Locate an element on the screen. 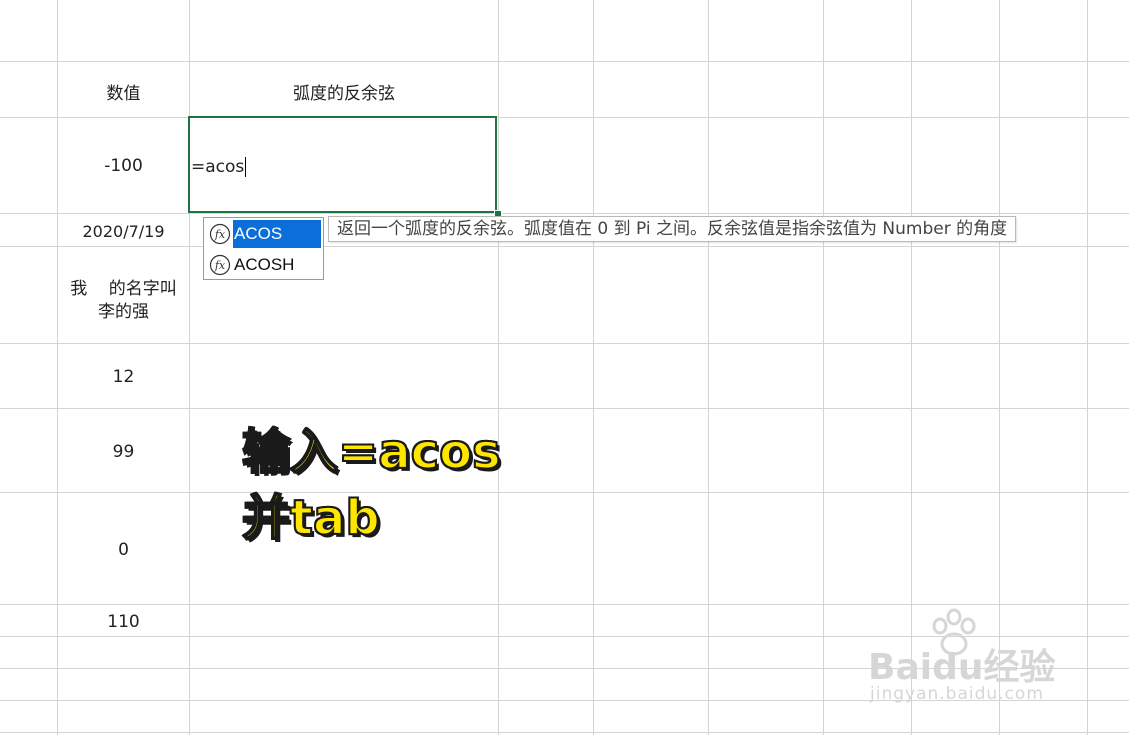 The width and height of the screenshot is (1129, 735). autocomplete-item-label: ACOS is located at coordinates (277, 233).